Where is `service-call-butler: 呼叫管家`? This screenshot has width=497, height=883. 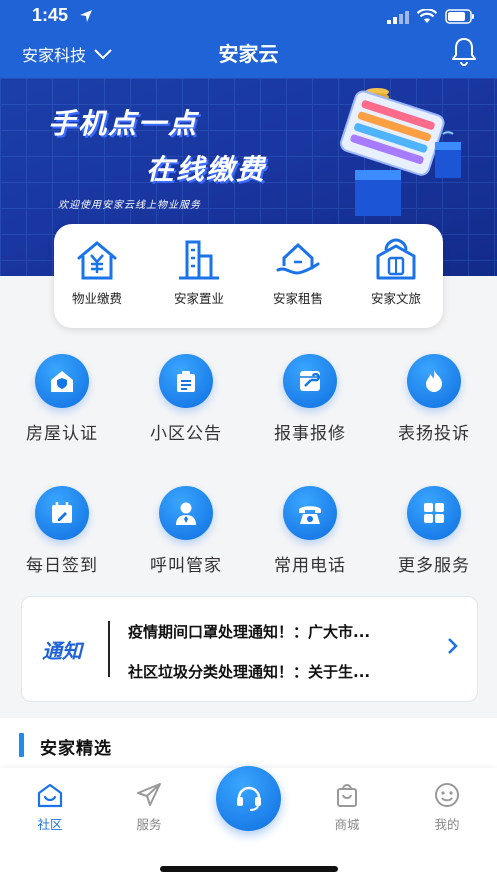 service-call-butler: 呼叫管家 is located at coordinates (186, 531).